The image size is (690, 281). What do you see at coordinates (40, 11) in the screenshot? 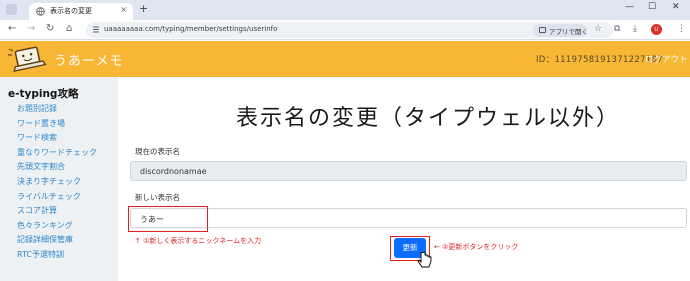
I see `globe-icon` at bounding box center [40, 11].